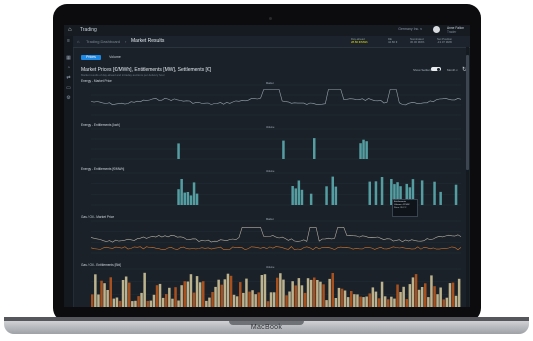  What do you see at coordinates (100, 125) in the screenshot?
I see `chart-title: Energy - Entitlements [kwh]` at bounding box center [100, 125].